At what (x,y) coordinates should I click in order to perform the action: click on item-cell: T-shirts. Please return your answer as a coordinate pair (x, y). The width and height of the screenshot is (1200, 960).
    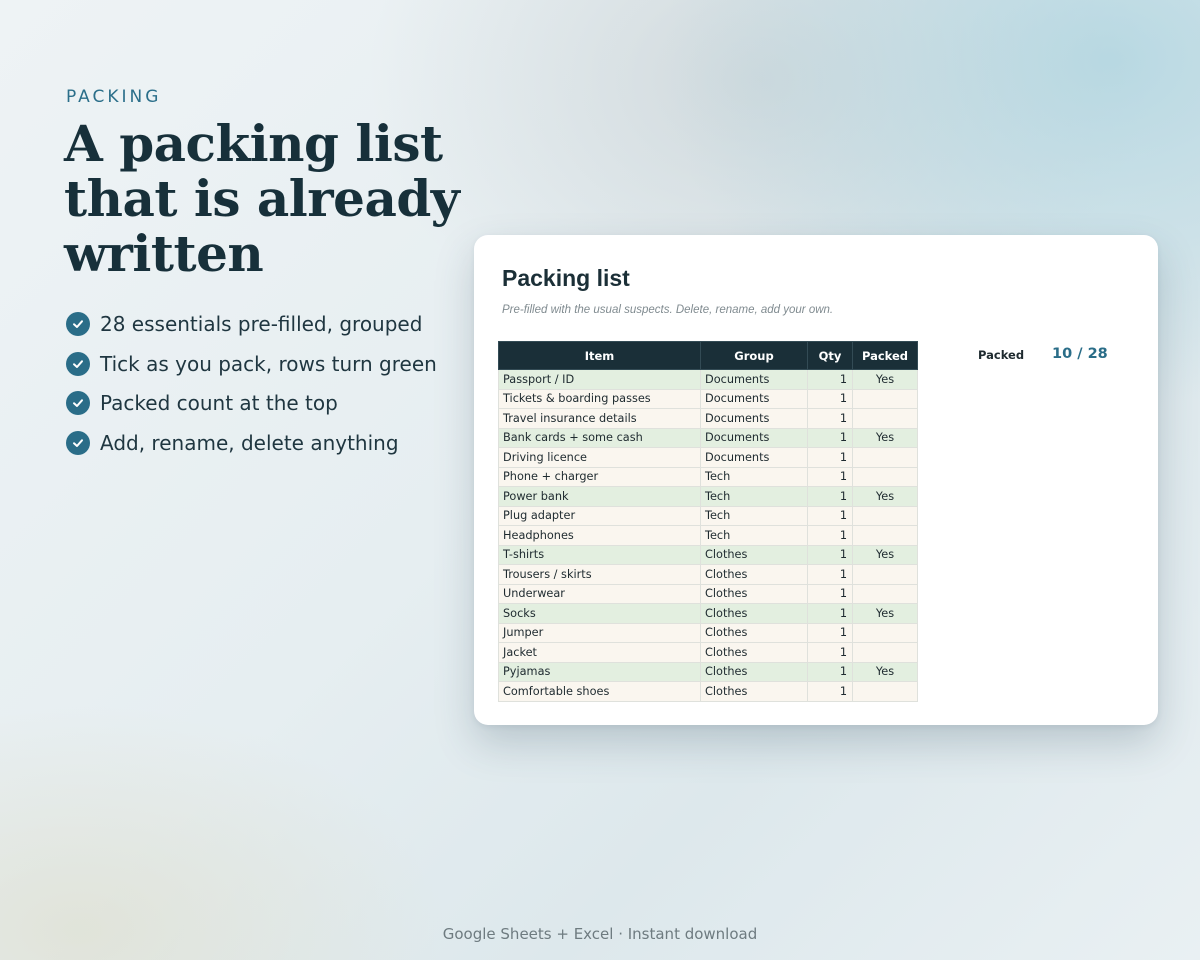
    Looking at the image, I should click on (599, 554).